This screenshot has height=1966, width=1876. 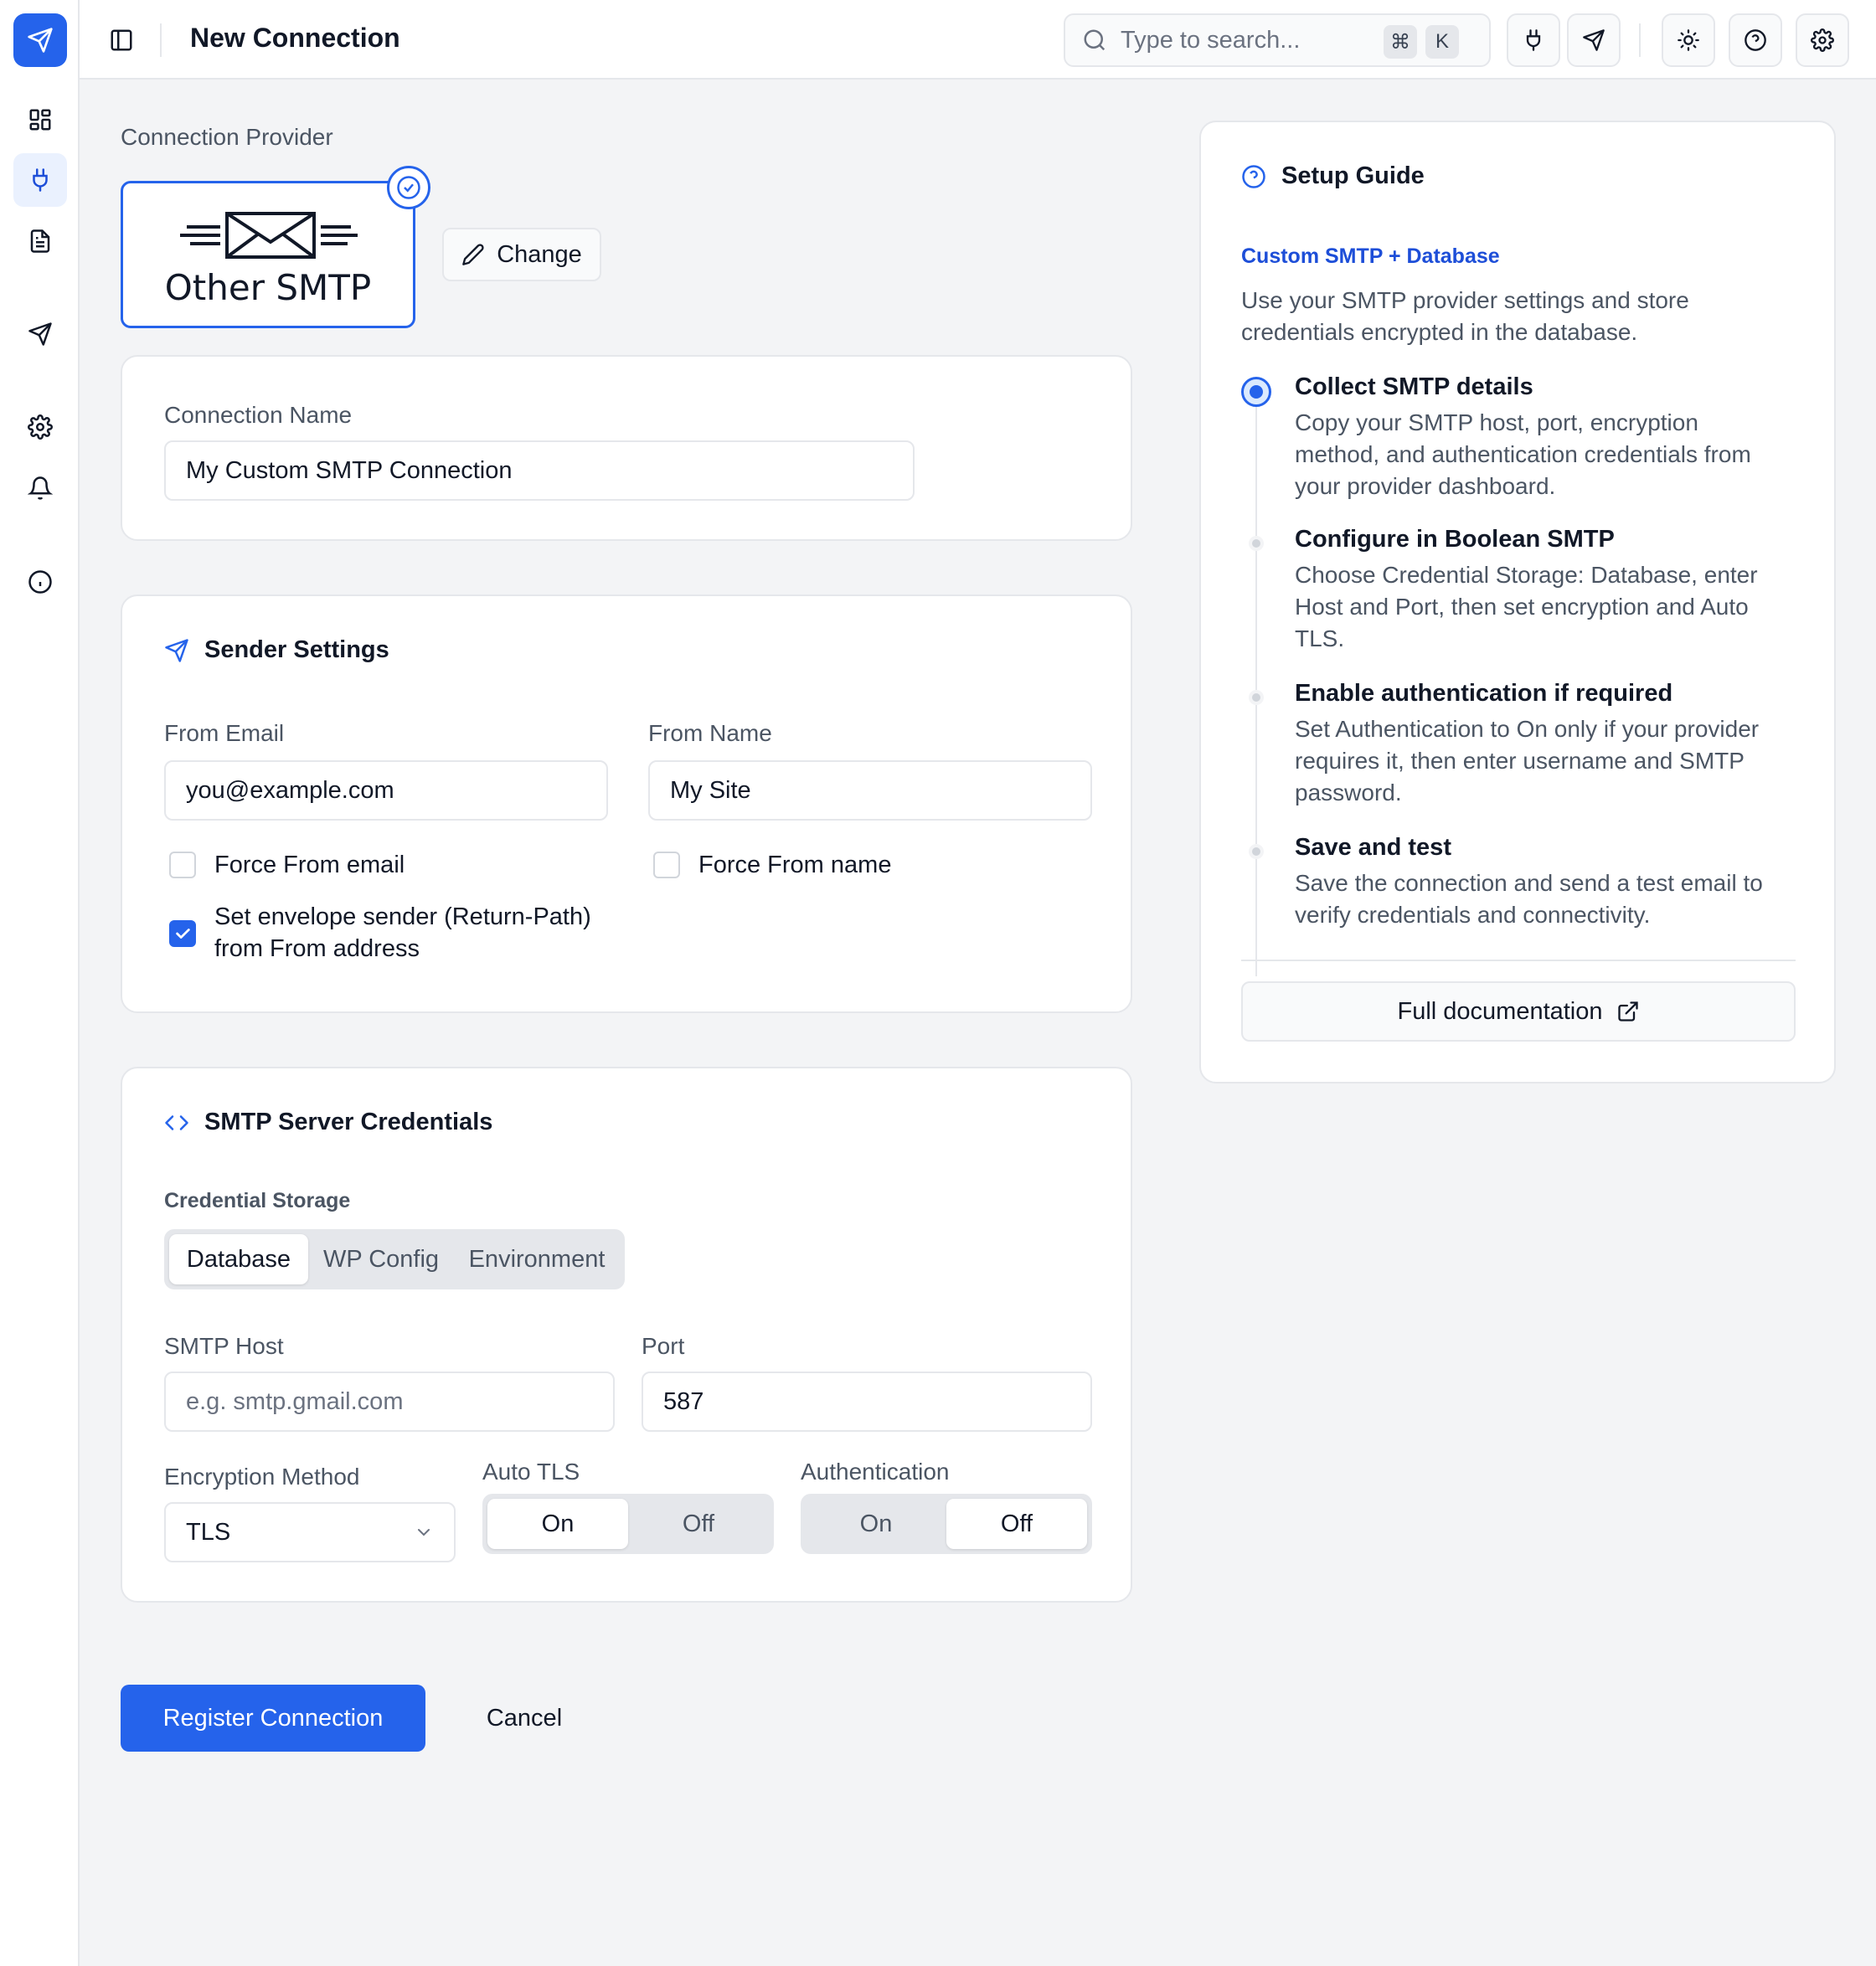 I want to click on sun-icon, so click(x=1688, y=40).